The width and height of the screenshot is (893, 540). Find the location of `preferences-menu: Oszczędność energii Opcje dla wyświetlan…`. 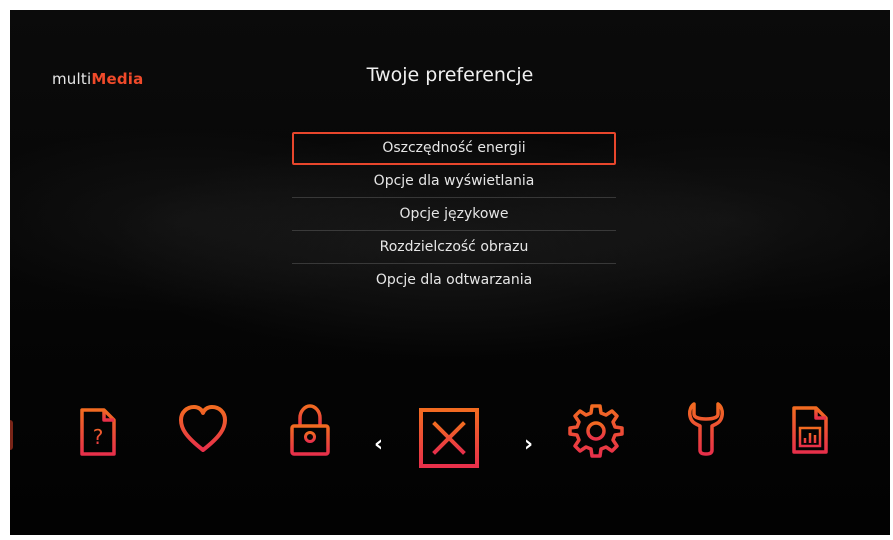

preferences-menu: Oszczędność energii Opcje dla wyświetlan… is located at coordinates (454, 214).